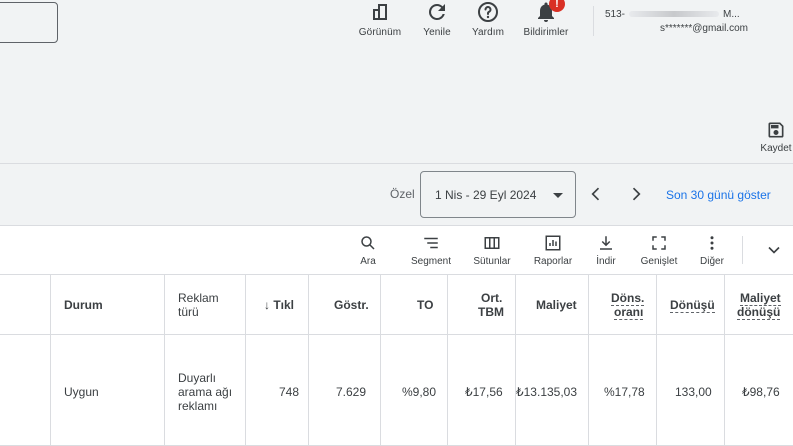  What do you see at coordinates (776, 148) in the screenshot?
I see `save-label: Kaydet` at bounding box center [776, 148].